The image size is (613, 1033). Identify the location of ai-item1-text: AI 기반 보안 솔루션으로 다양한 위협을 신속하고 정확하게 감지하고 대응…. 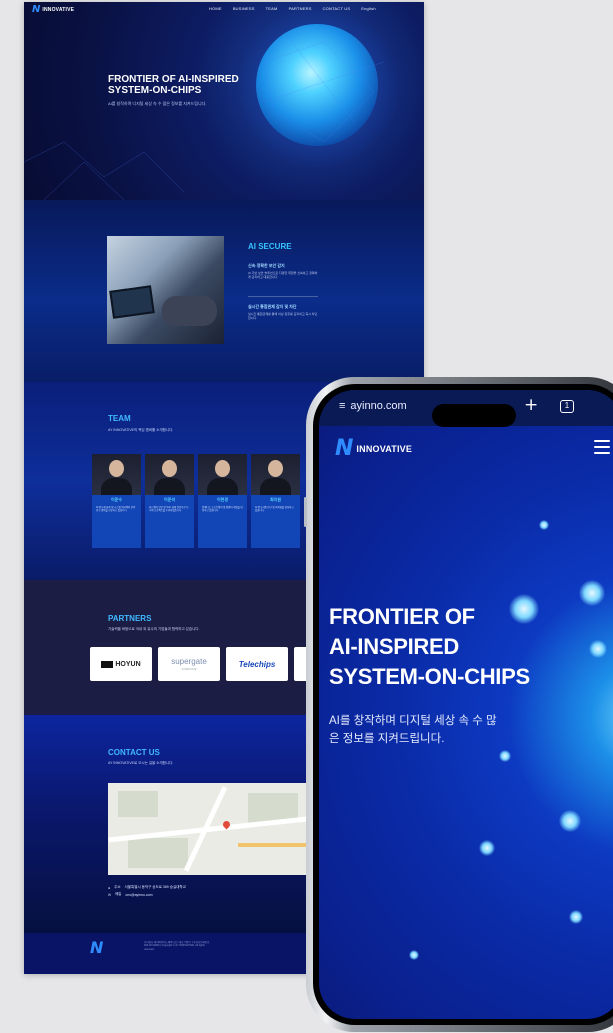
(283, 275).